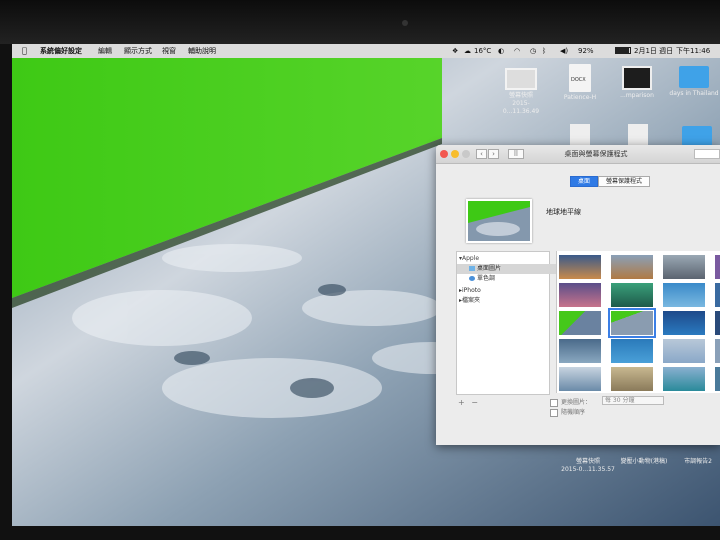 This screenshot has height=540, width=720. What do you see at coordinates (499, 221) in the screenshot?
I see `current-wallpaper-preview` at bounding box center [499, 221].